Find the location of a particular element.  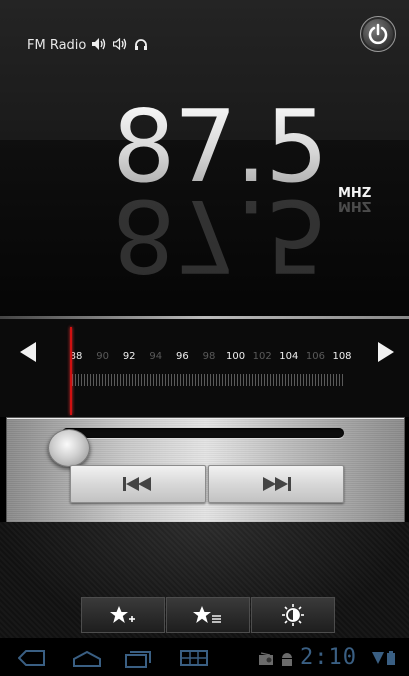

tuner-scale-label: 108 is located at coordinates (342, 356).